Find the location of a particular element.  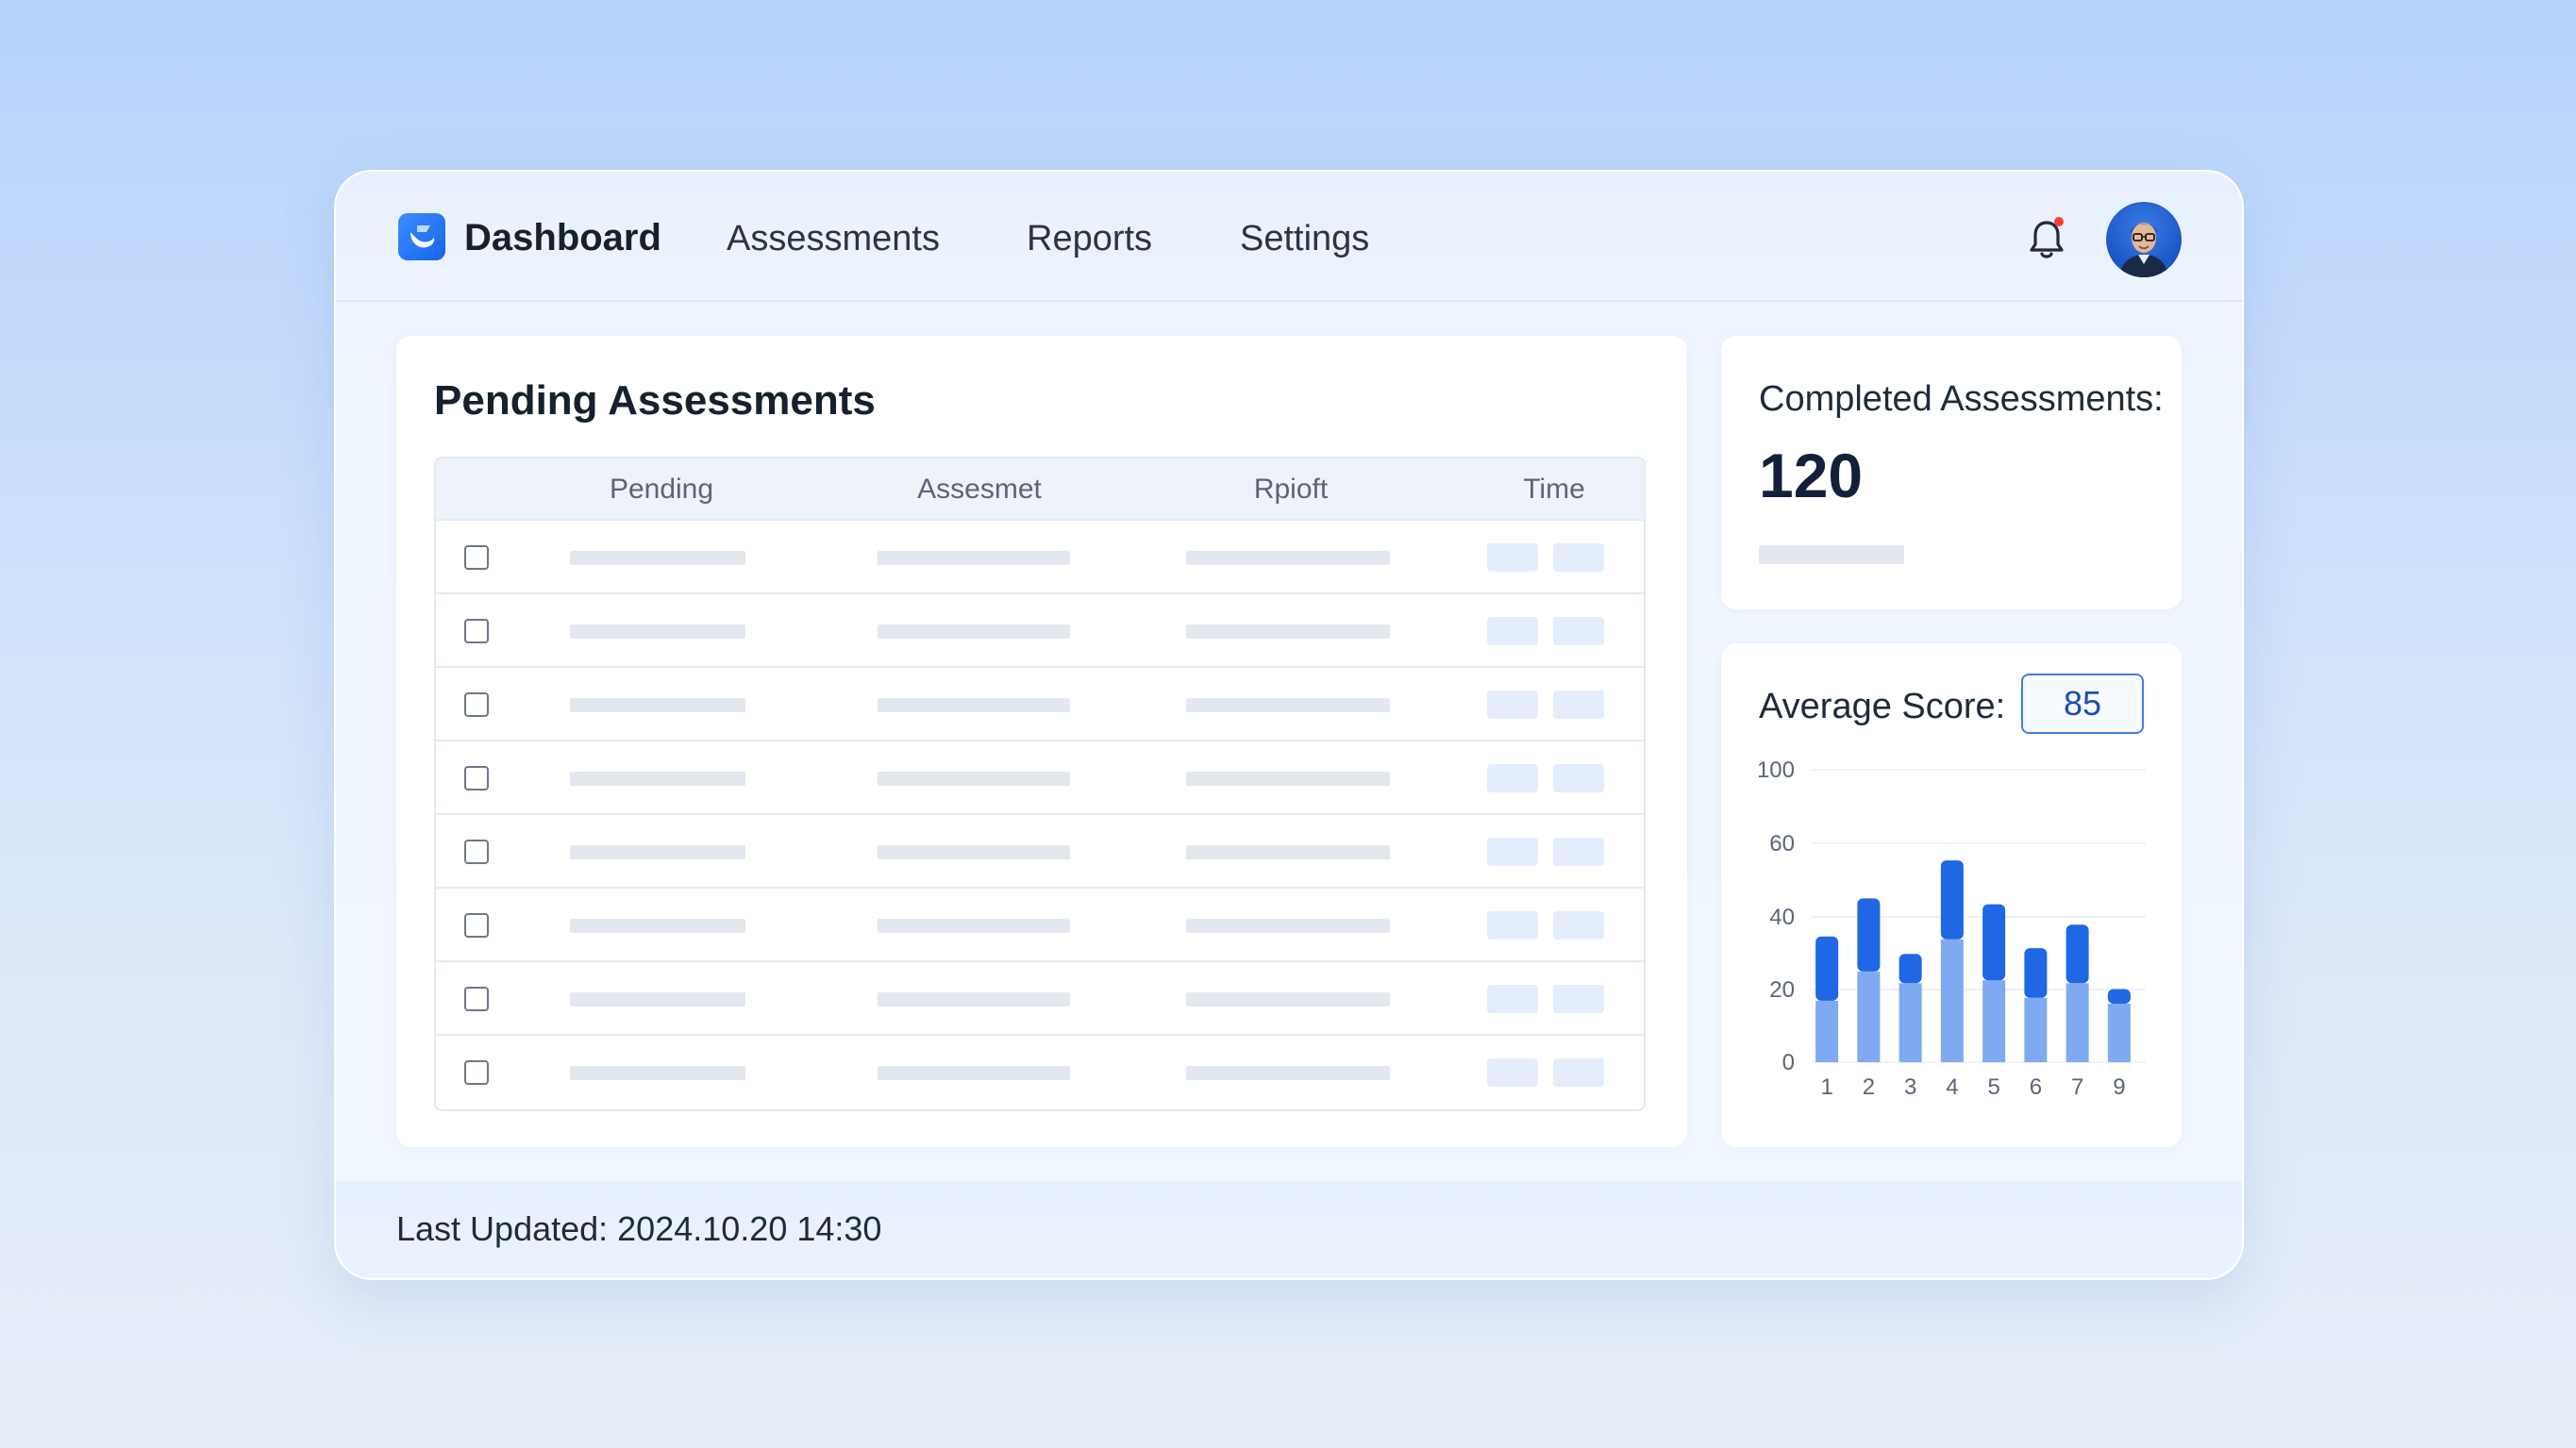

notification-dot is located at coordinates (2059, 221).